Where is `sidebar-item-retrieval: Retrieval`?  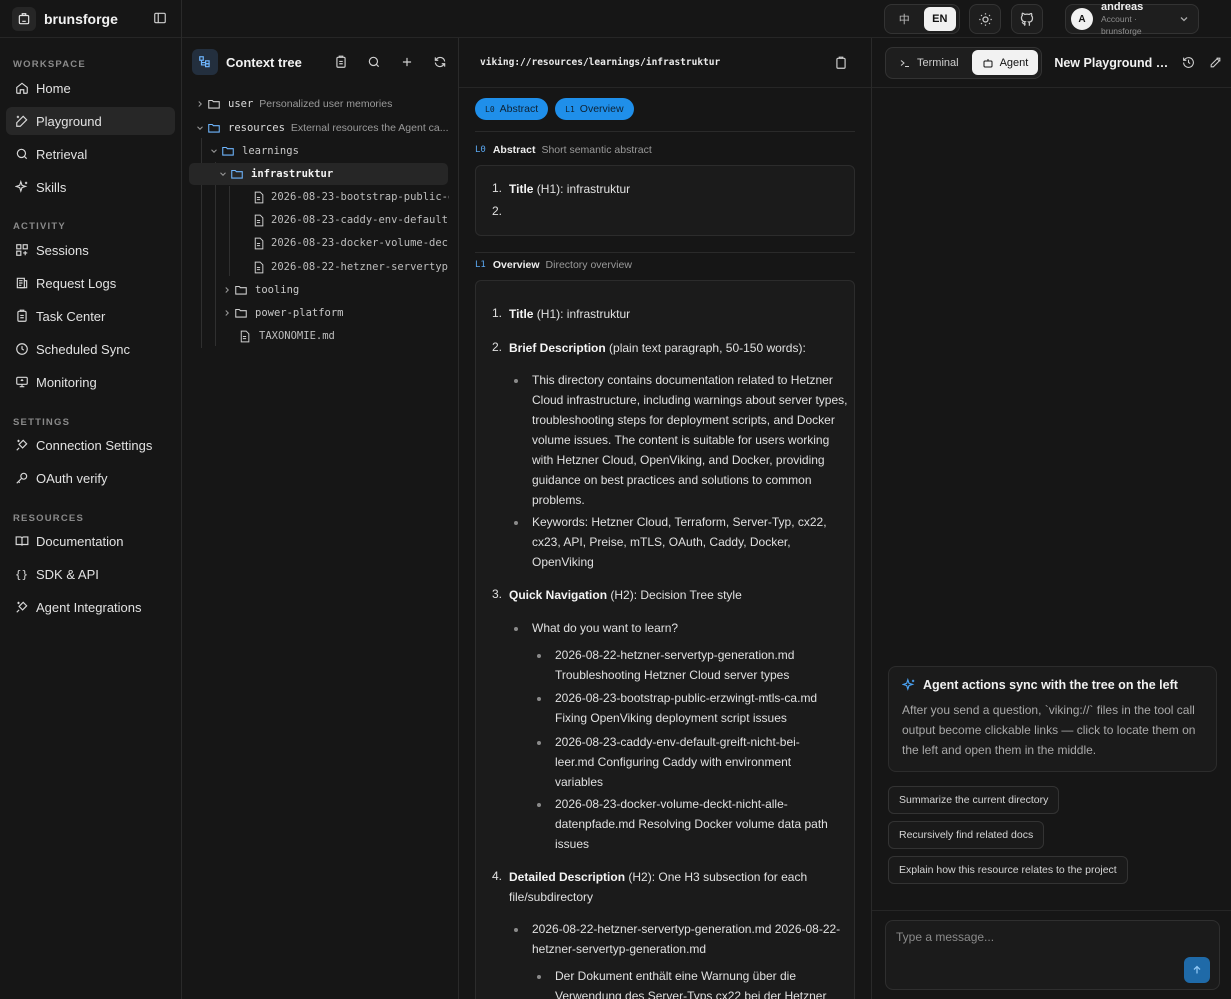 sidebar-item-retrieval: Retrieval is located at coordinates (90, 154).